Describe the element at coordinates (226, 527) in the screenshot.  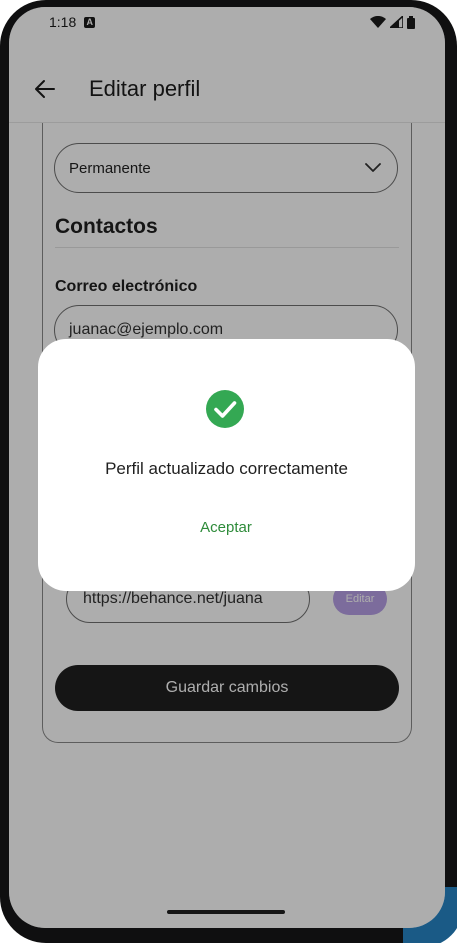
I see `accept-button: Aceptar` at that location.